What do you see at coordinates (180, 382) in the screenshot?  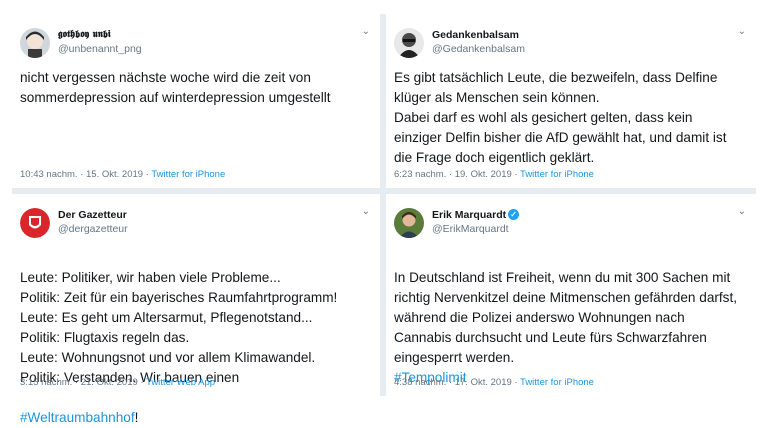 I see `source-link: Twitter Web App` at bounding box center [180, 382].